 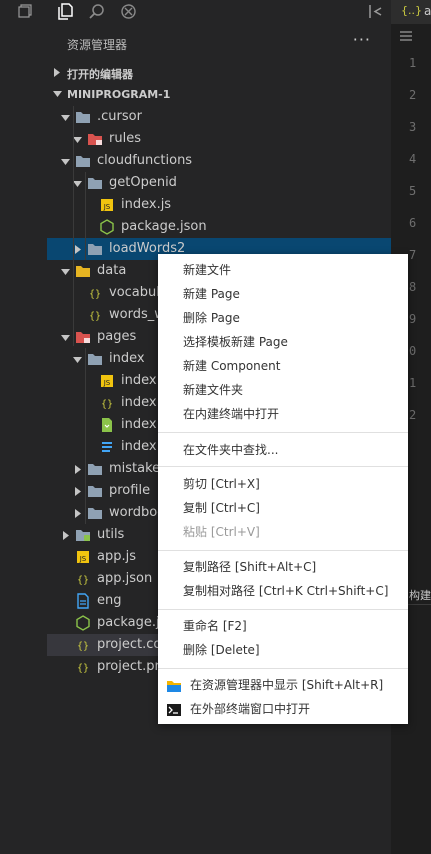 What do you see at coordinates (137, 512) in the screenshot?
I see `tree-item-label: wordboo` at bounding box center [137, 512].